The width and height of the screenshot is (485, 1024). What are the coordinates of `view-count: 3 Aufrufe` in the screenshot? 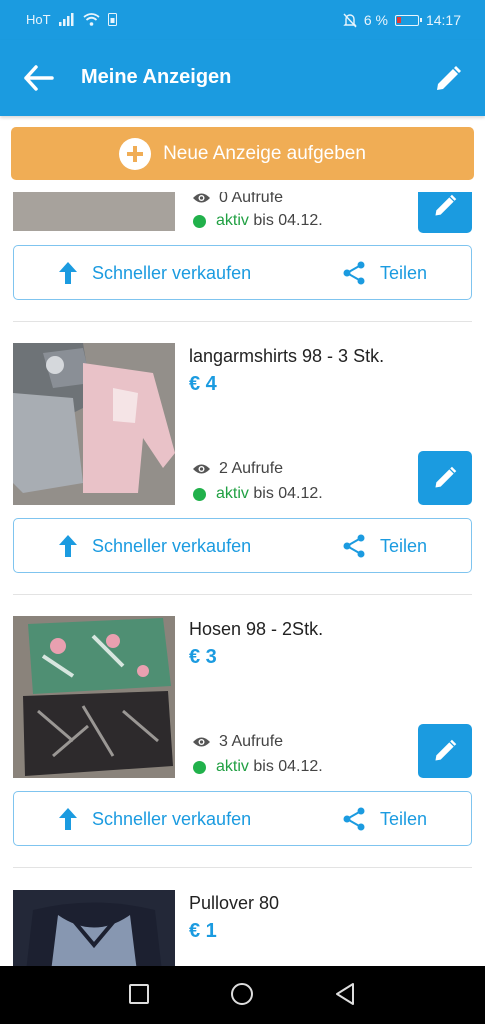 It's located at (237, 742).